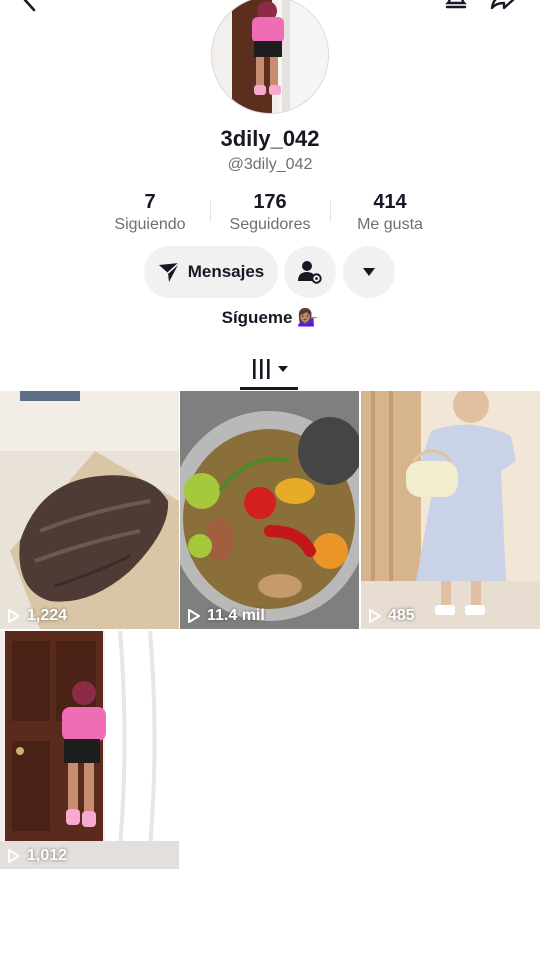  Describe the element at coordinates (270, 138) in the screenshot. I see `username: 3dily_042` at that location.